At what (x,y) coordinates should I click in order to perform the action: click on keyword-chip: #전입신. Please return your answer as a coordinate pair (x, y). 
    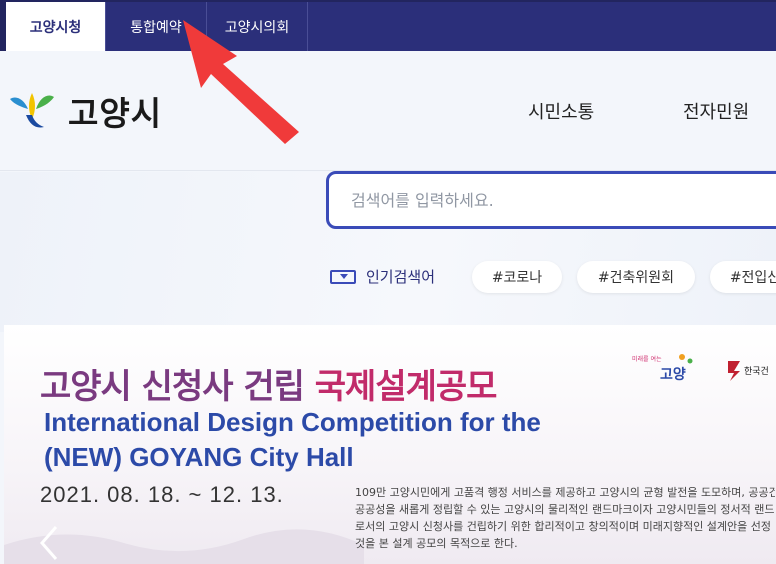
    Looking at the image, I should click on (743, 277).